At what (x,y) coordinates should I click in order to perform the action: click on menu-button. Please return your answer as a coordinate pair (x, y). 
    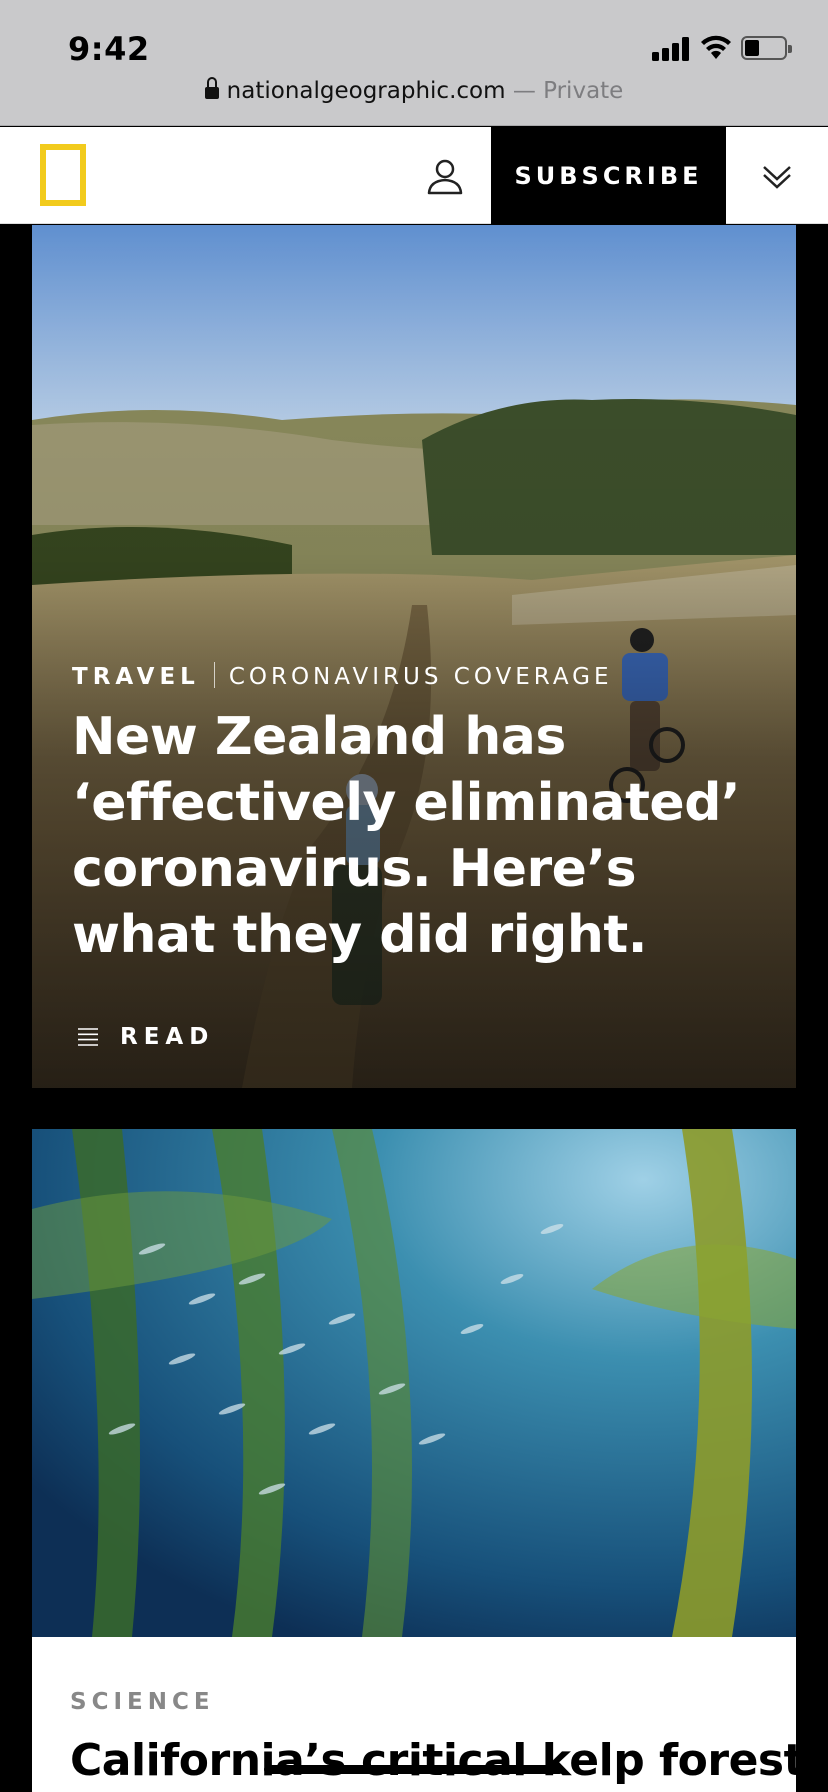
    Looking at the image, I should click on (777, 175).